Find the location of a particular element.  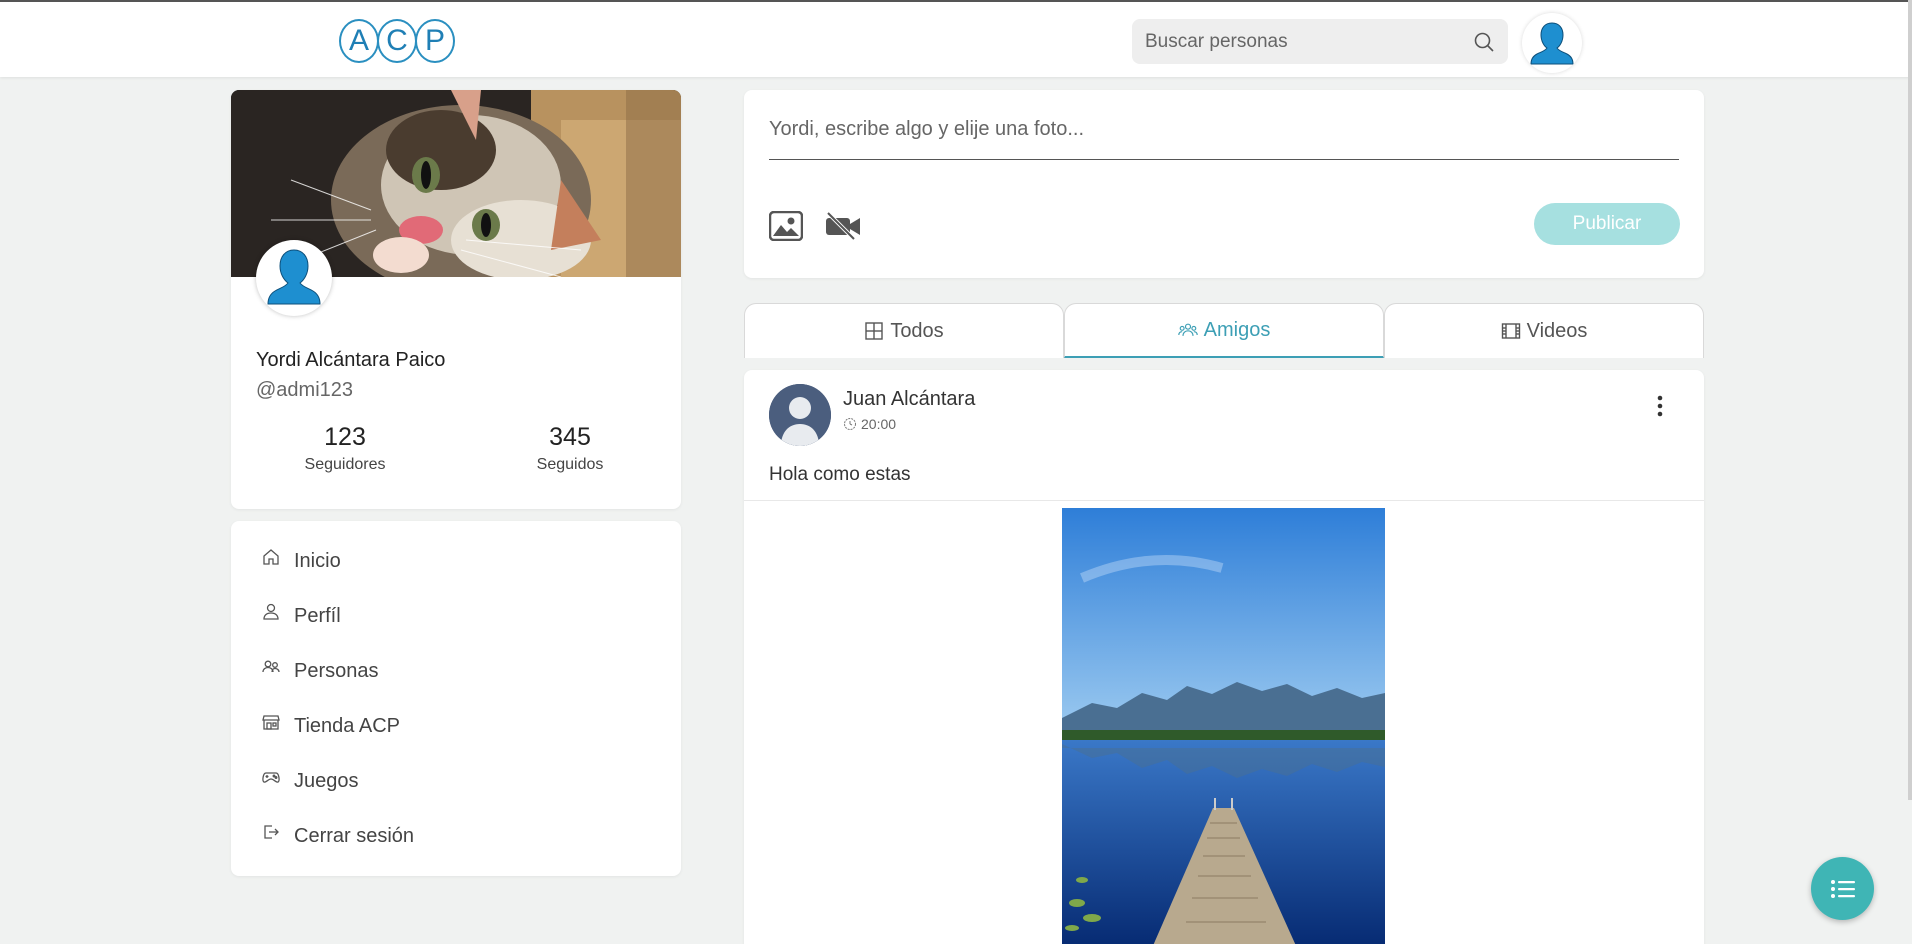

video-off-icon is located at coordinates (843, 226).